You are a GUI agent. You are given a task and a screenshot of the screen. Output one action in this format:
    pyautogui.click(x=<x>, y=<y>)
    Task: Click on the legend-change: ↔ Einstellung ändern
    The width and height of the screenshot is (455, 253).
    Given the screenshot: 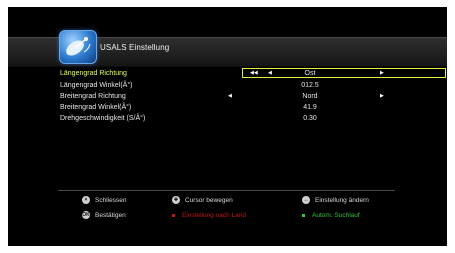 What is the action you would take?
    pyautogui.click(x=335, y=201)
    